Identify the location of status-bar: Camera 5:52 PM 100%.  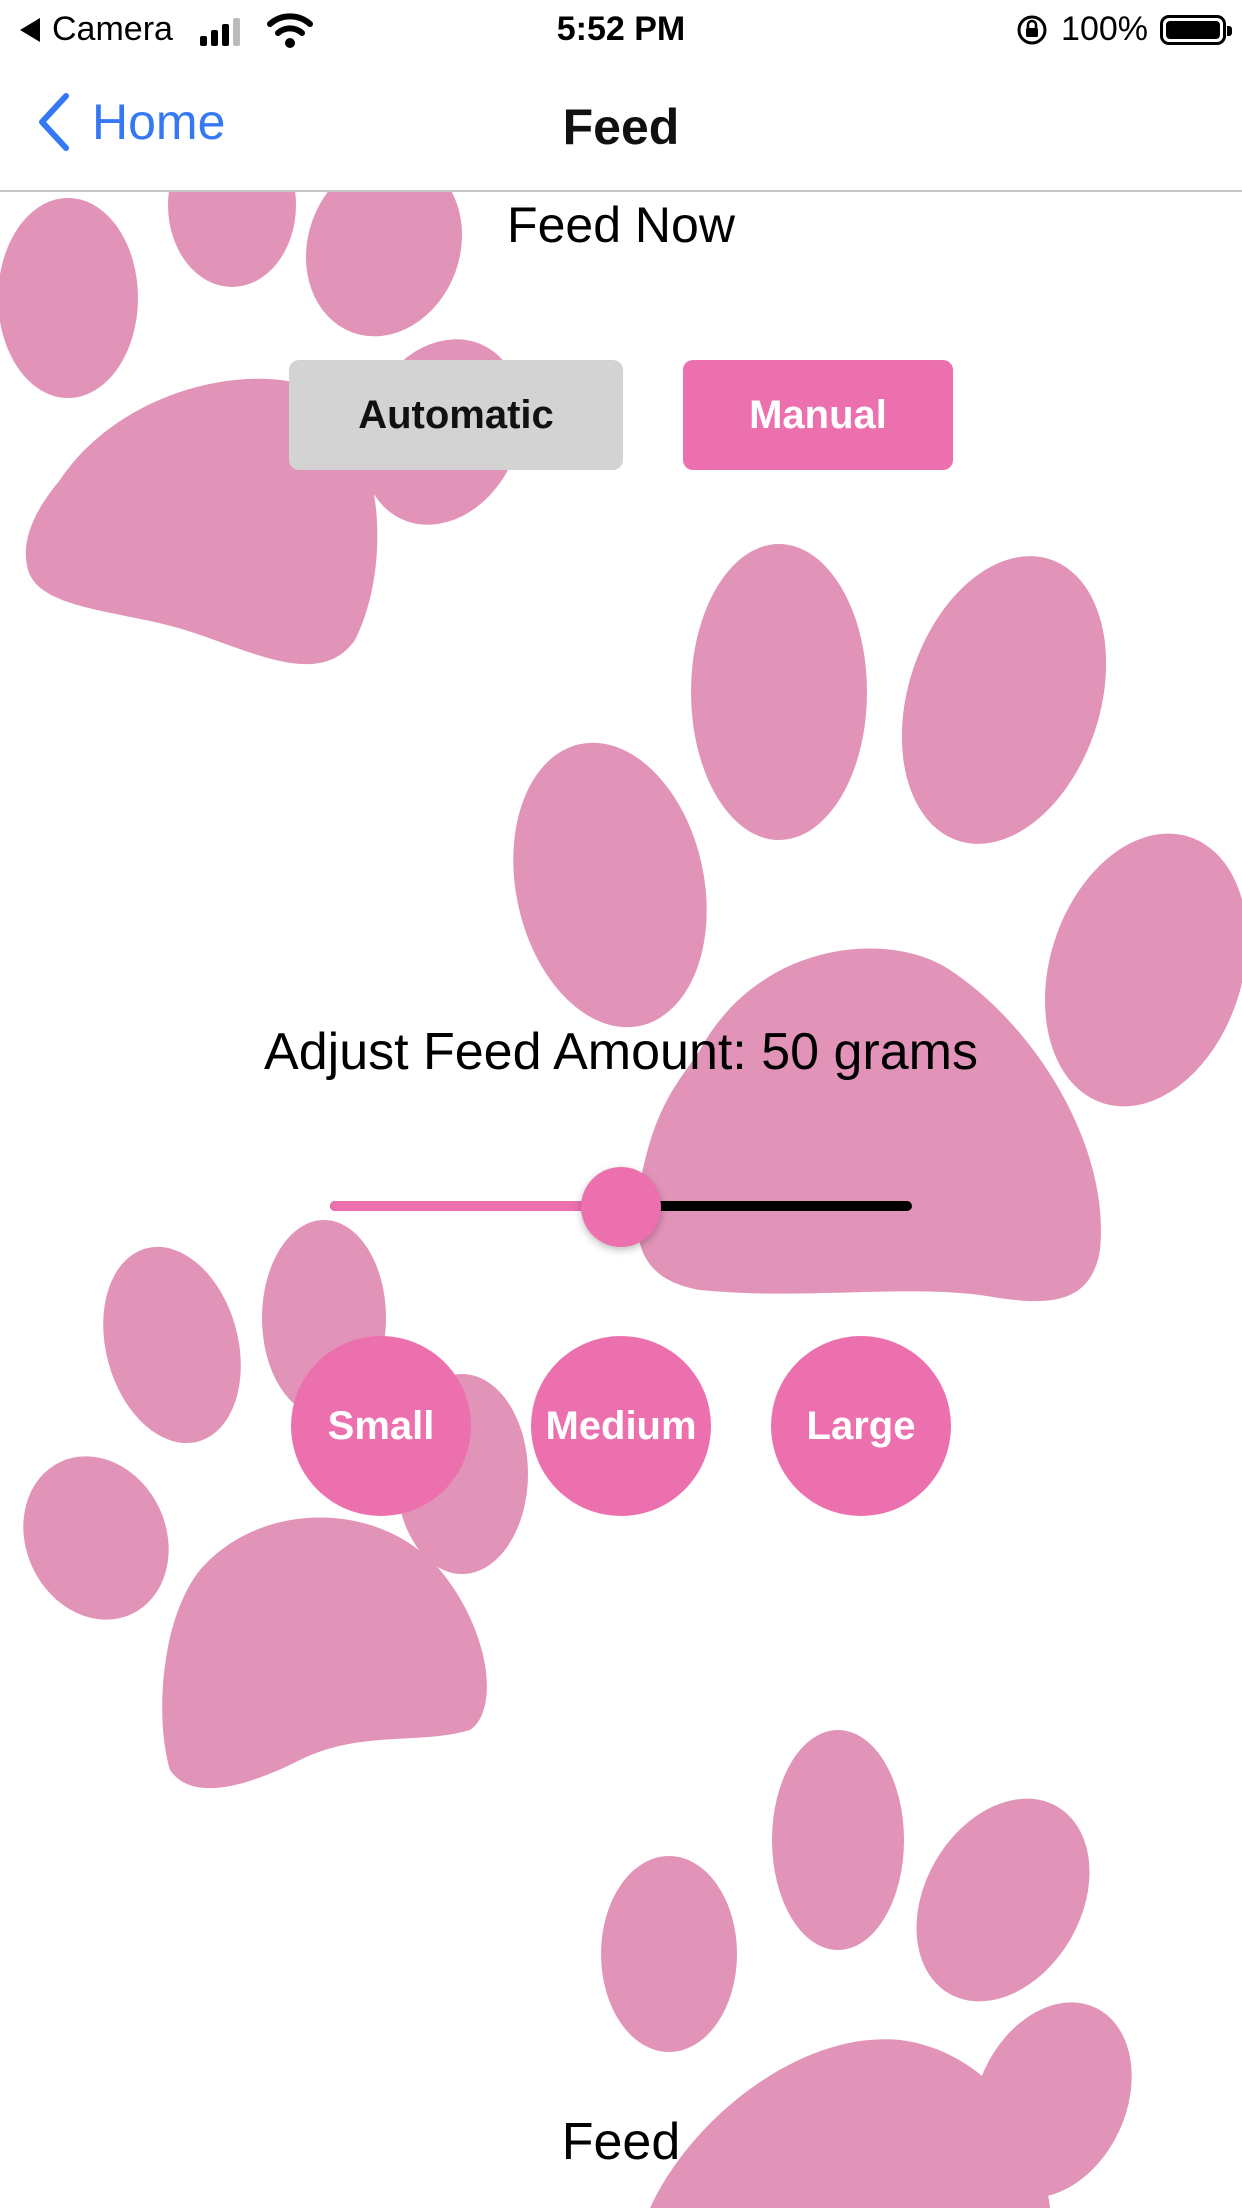
(621, 31).